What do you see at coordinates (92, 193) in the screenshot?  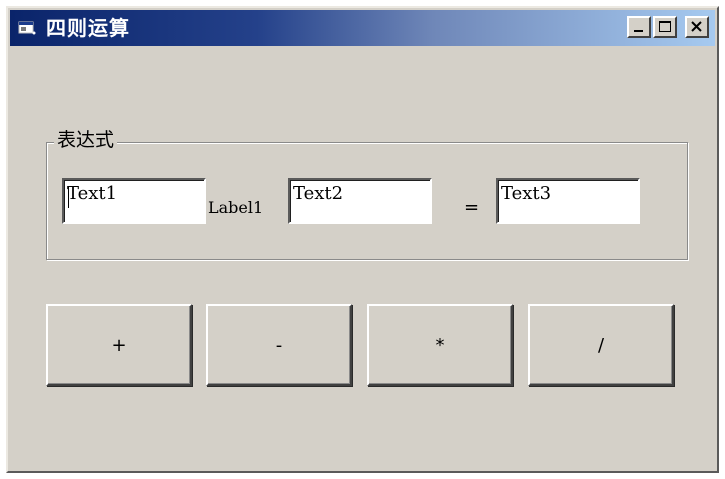 I see `text1-value: Text1` at bounding box center [92, 193].